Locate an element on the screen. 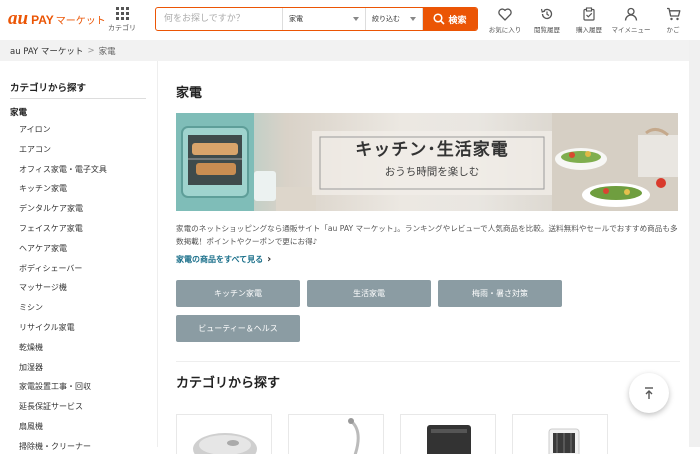  sidebar-item: 掃除機・クリーナー is located at coordinates (63, 451).